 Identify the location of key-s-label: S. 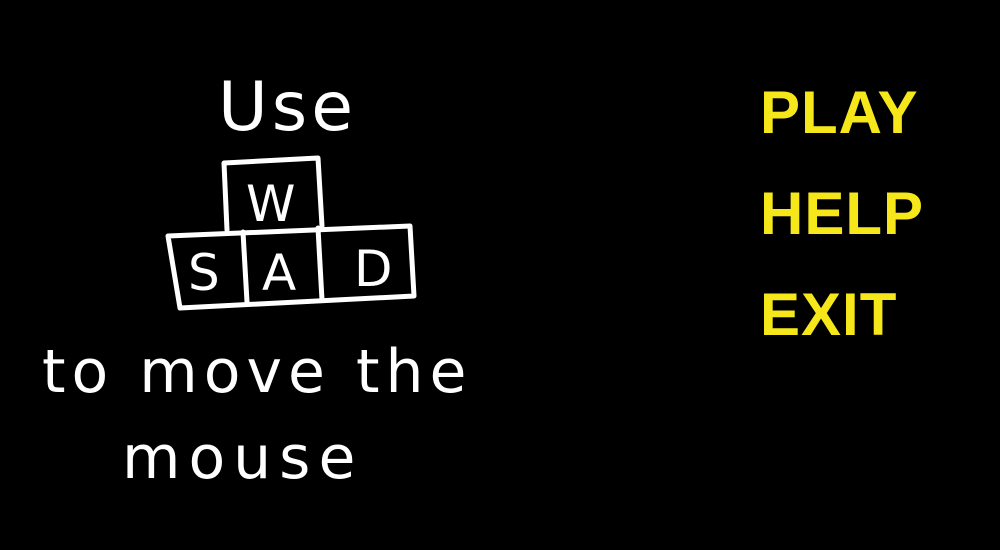
(204, 273).